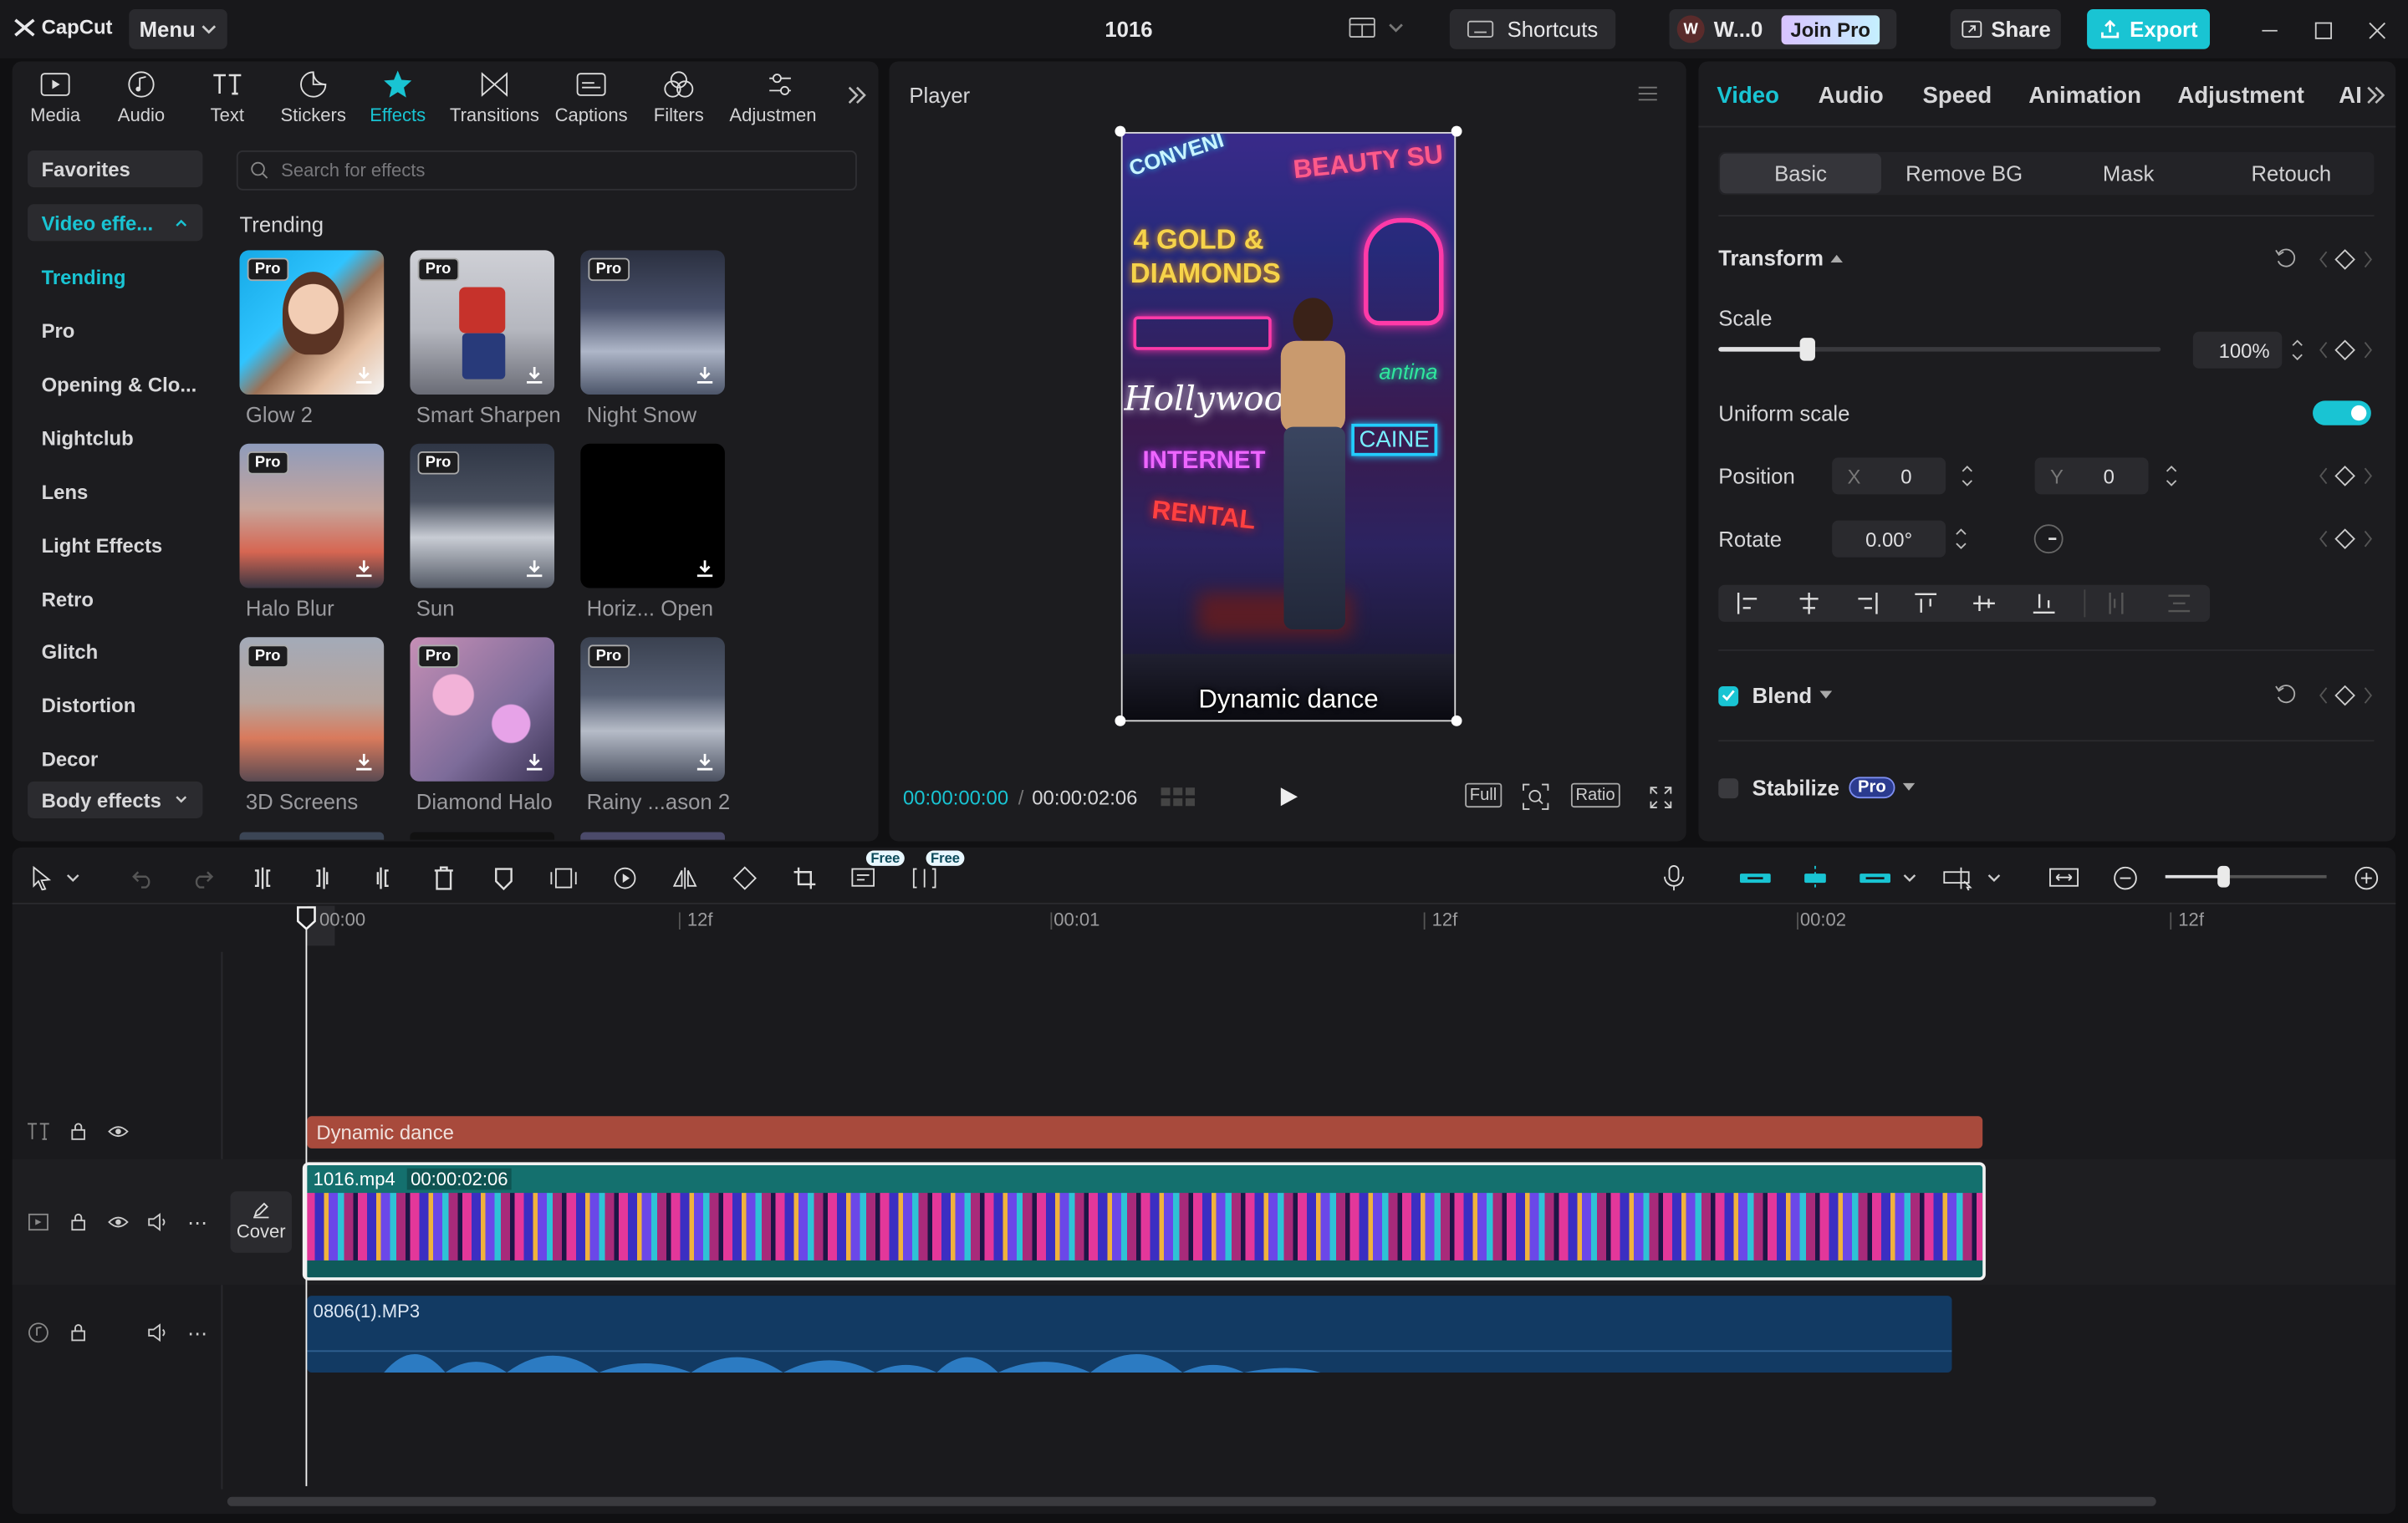 This screenshot has width=2408, height=1523. What do you see at coordinates (1484, 795) in the screenshot?
I see `full-button: Full` at bounding box center [1484, 795].